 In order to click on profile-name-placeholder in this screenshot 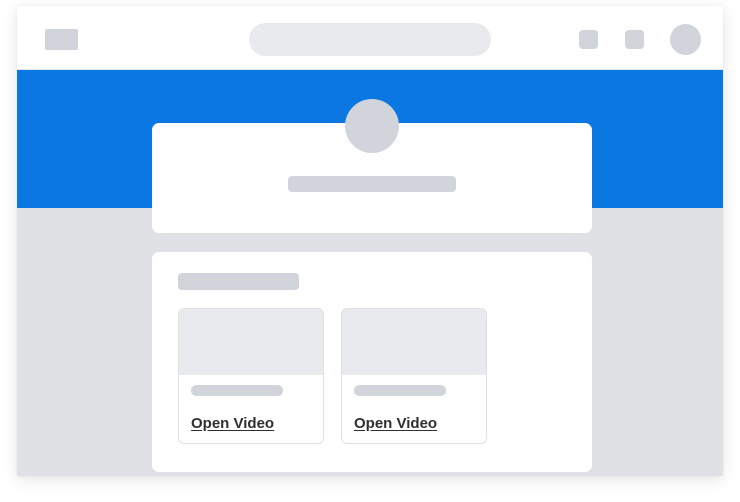, I will do `click(372, 184)`.